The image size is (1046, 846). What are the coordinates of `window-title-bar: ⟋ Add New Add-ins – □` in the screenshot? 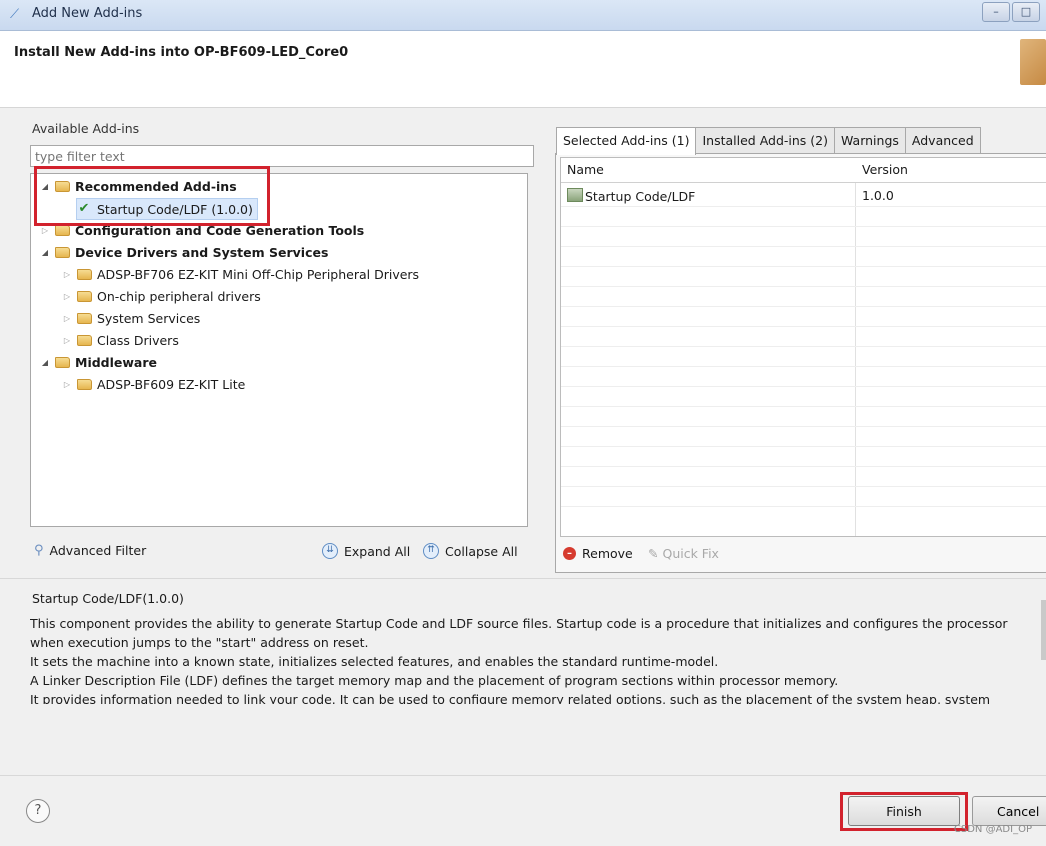 It's located at (523, 15).